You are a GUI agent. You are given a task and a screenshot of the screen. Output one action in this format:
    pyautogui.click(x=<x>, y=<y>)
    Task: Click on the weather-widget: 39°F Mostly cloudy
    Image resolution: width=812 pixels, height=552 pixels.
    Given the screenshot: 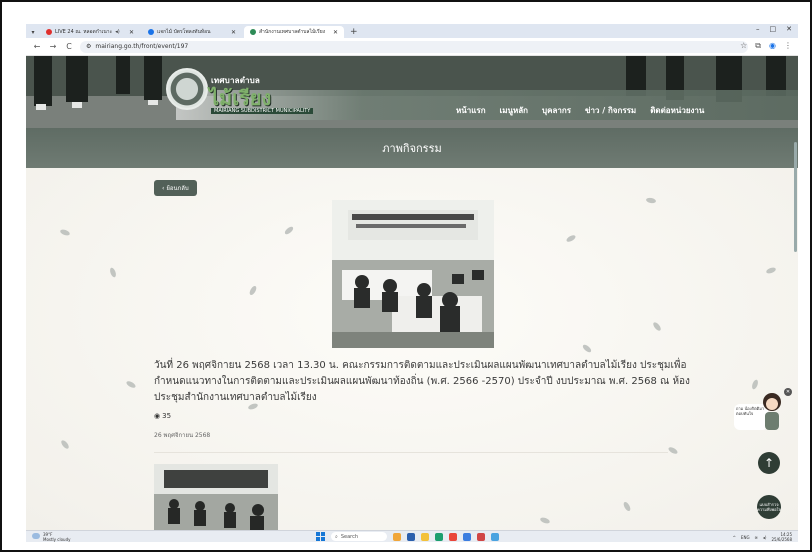 What is the action you would take?
    pyautogui.click(x=51, y=537)
    